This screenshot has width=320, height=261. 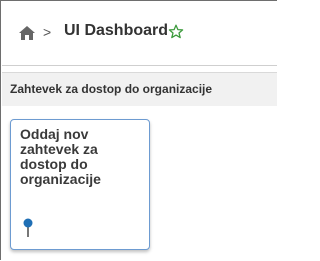 What do you see at coordinates (176, 32) in the screenshot?
I see `star-outline-icon` at bounding box center [176, 32].